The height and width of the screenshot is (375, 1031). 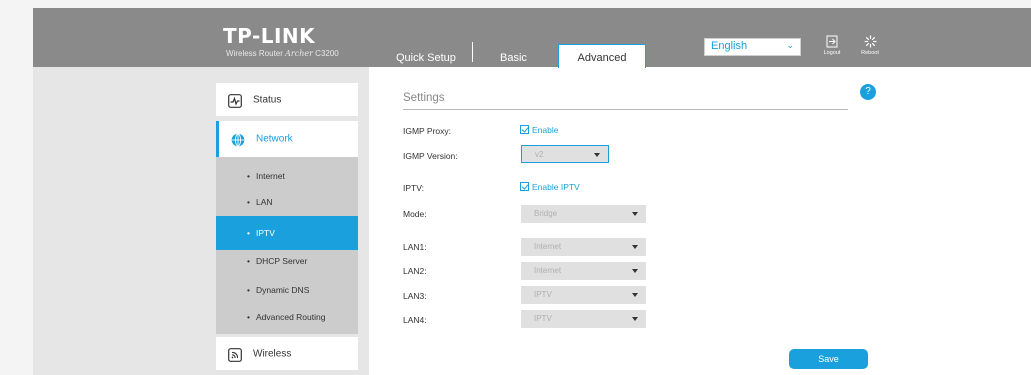 I want to click on sidebar-item-label: Network, so click(x=274, y=139).